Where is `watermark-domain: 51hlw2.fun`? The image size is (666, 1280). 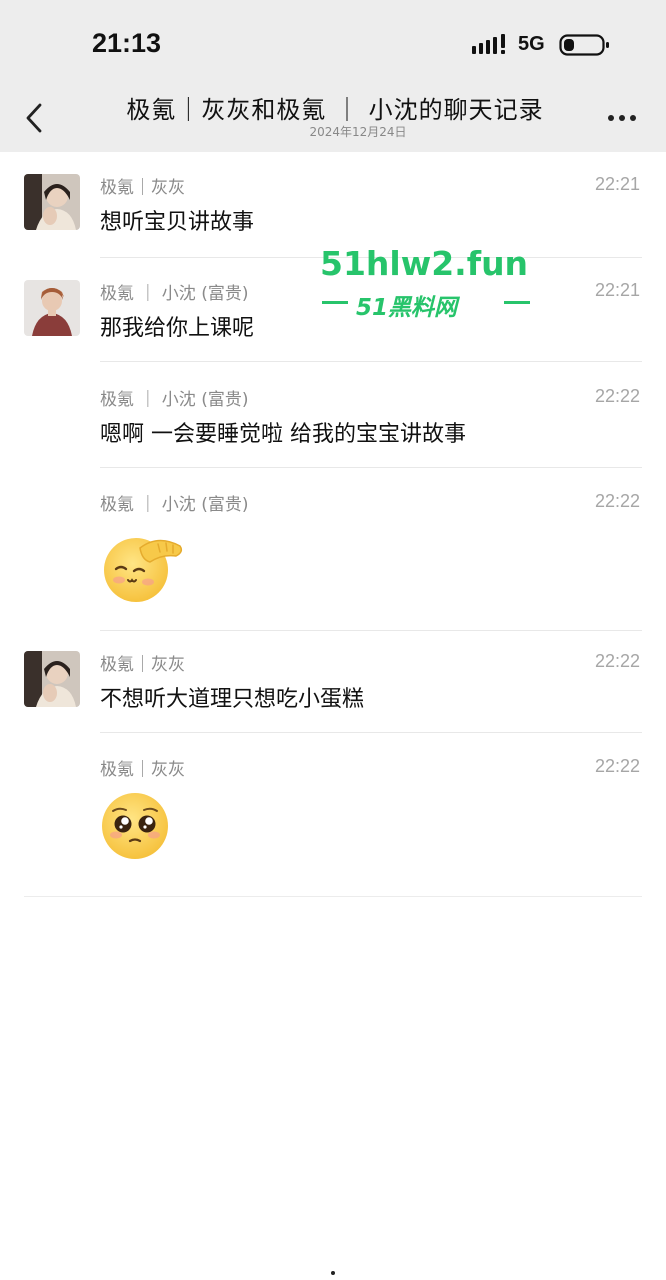 watermark-domain: 51hlw2.fun is located at coordinates (424, 263).